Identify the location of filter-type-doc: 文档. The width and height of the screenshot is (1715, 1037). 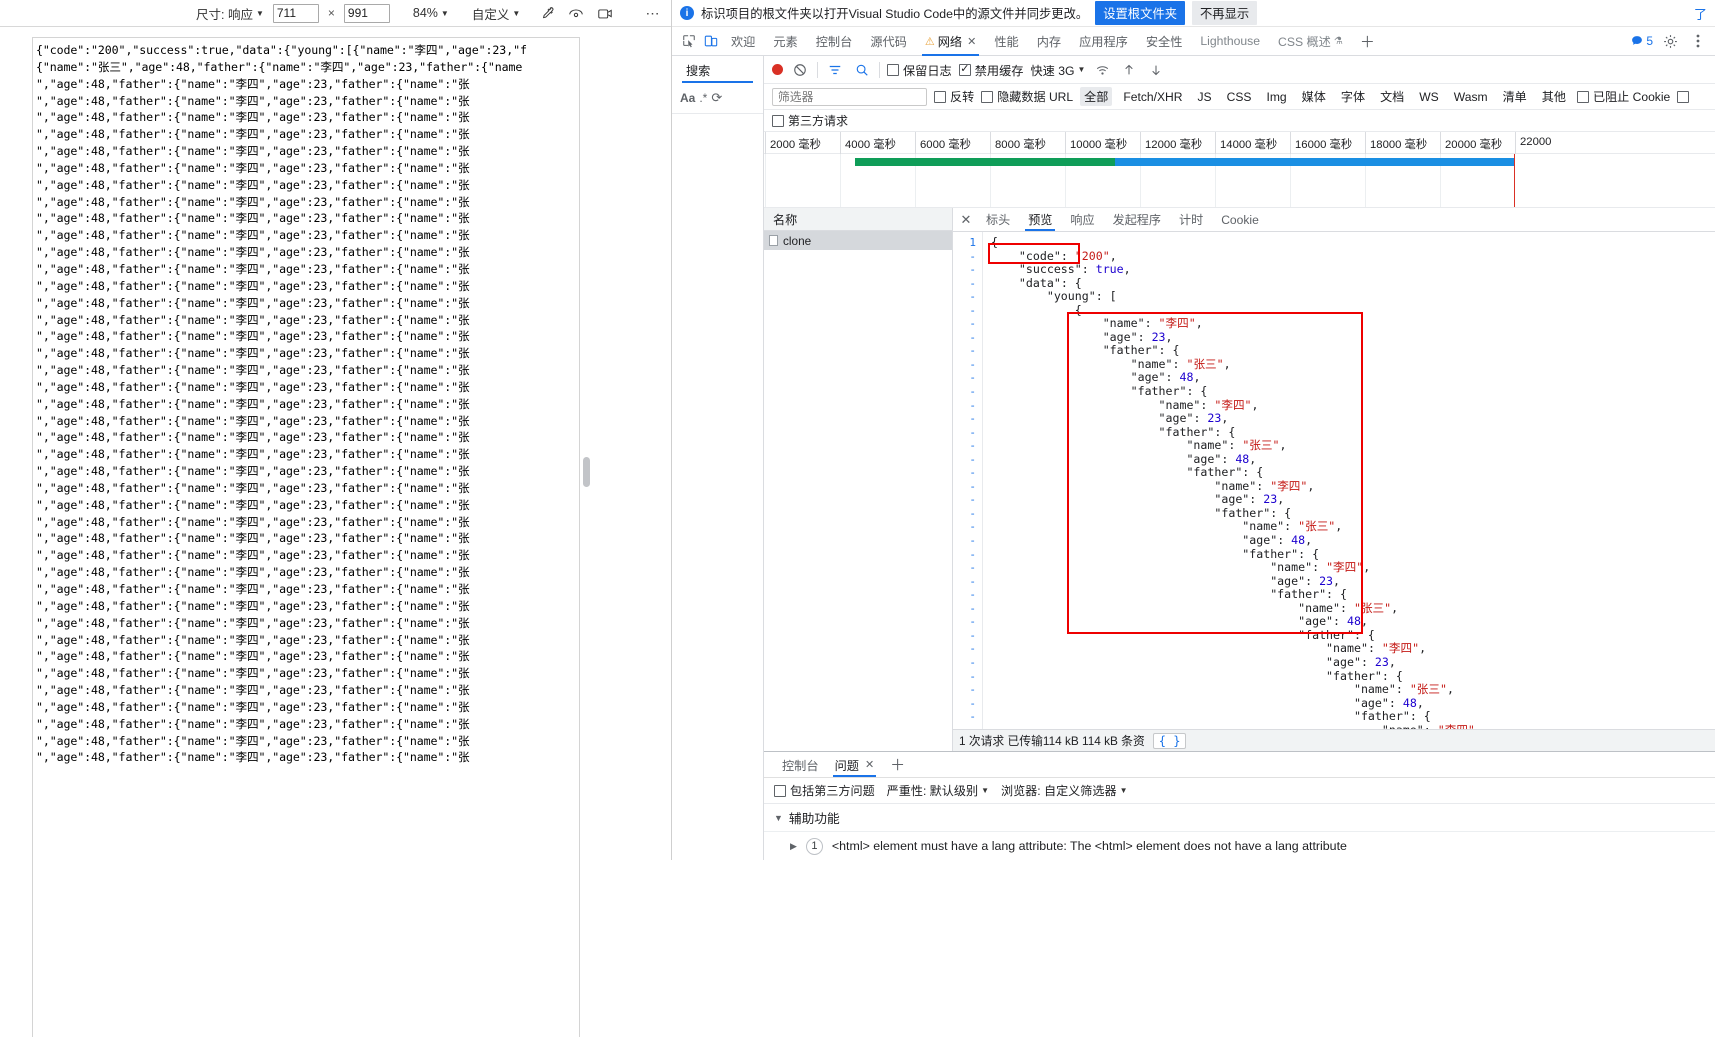
(1392, 96).